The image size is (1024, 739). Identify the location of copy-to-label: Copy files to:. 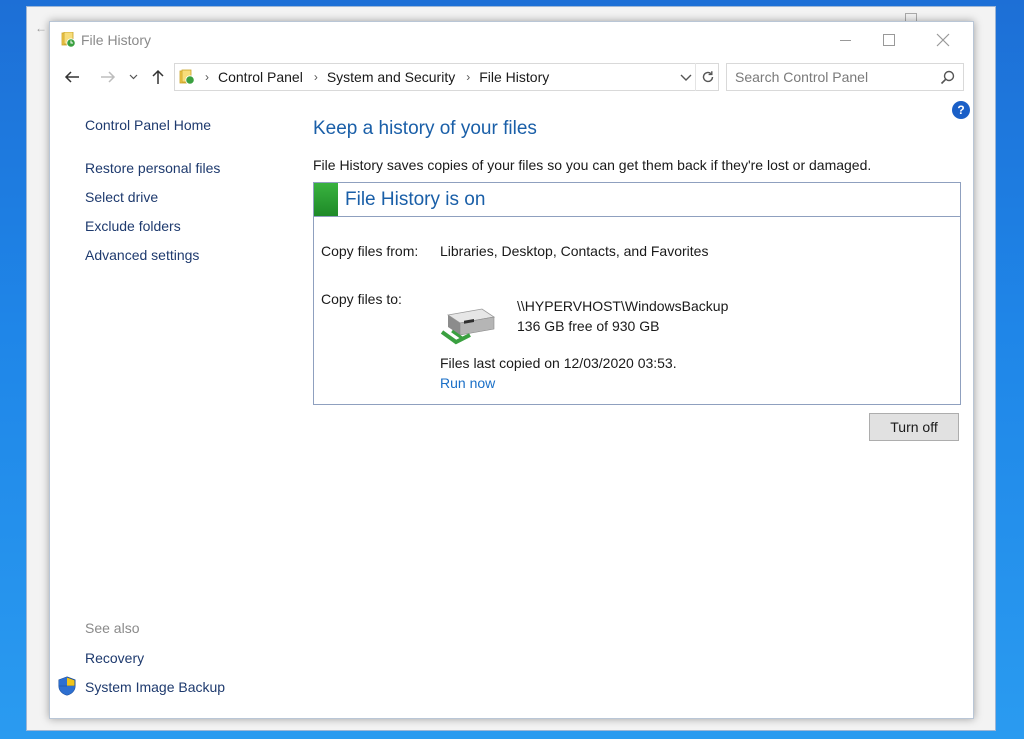
(361, 299).